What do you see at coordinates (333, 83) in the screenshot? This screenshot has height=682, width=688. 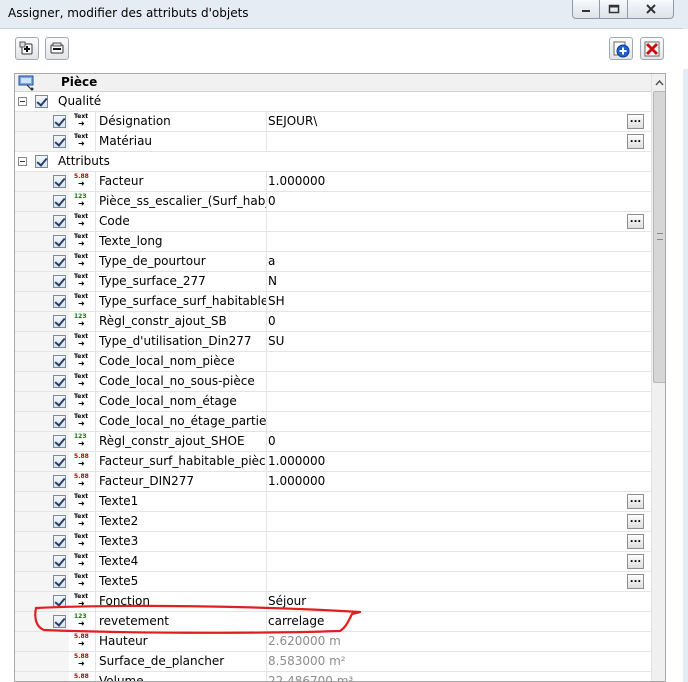 I see `grid-header: Pièce` at bounding box center [333, 83].